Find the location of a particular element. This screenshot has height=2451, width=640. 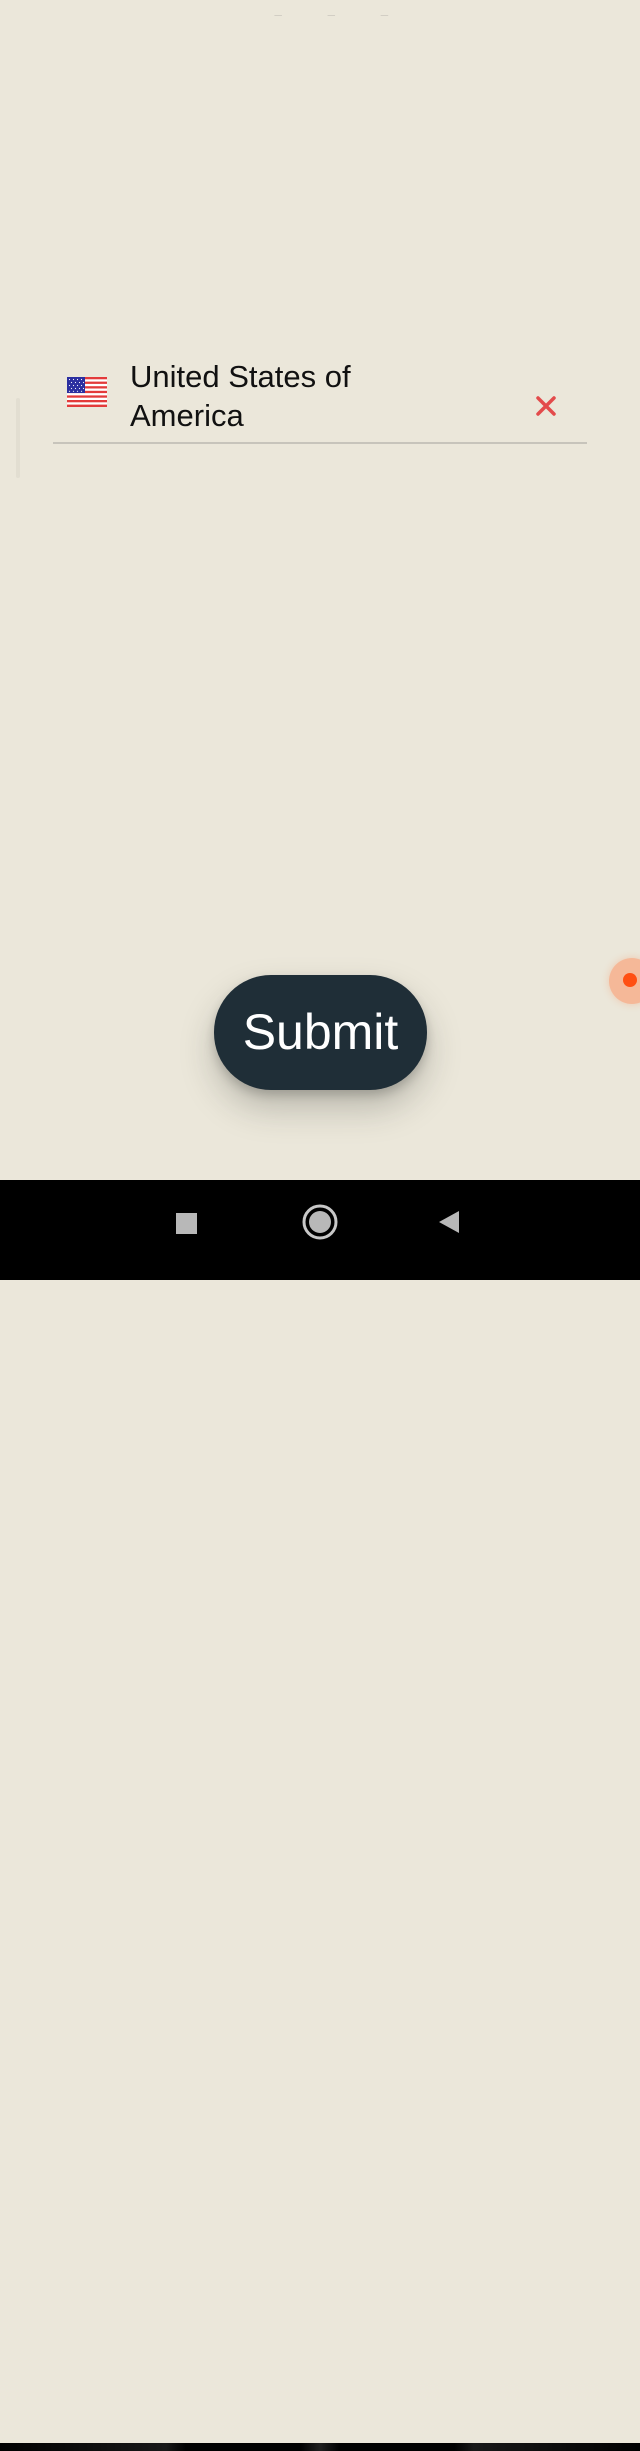

submit-button: Submit is located at coordinates (320, 1032).